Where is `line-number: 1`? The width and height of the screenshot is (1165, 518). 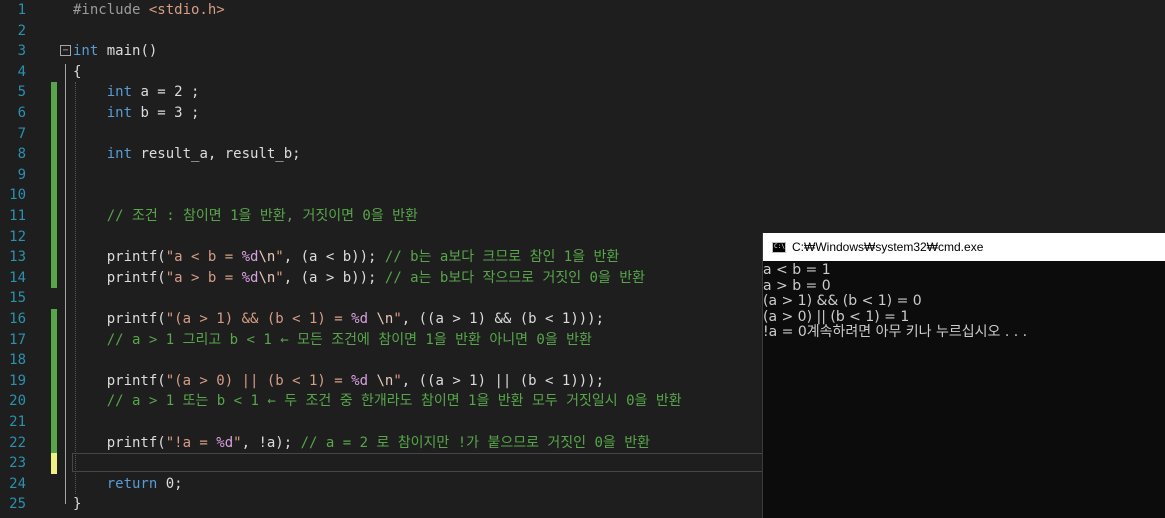
line-number: 1 is located at coordinates (21, 10).